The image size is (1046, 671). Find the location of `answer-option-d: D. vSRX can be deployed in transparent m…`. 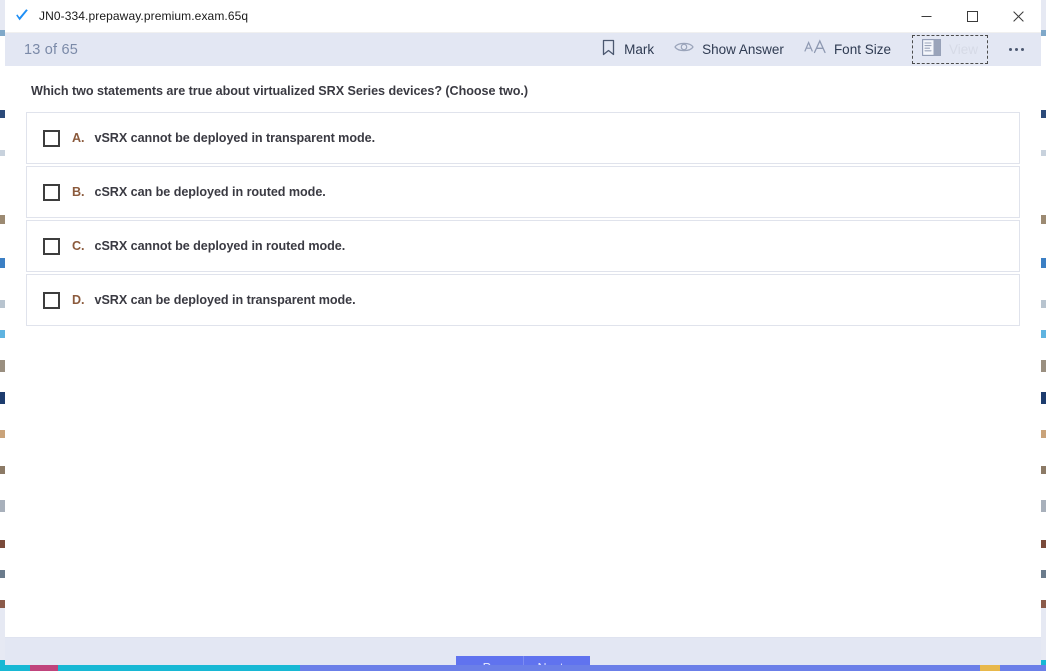

answer-option-d: D. vSRX can be deployed in transparent m… is located at coordinates (523, 300).